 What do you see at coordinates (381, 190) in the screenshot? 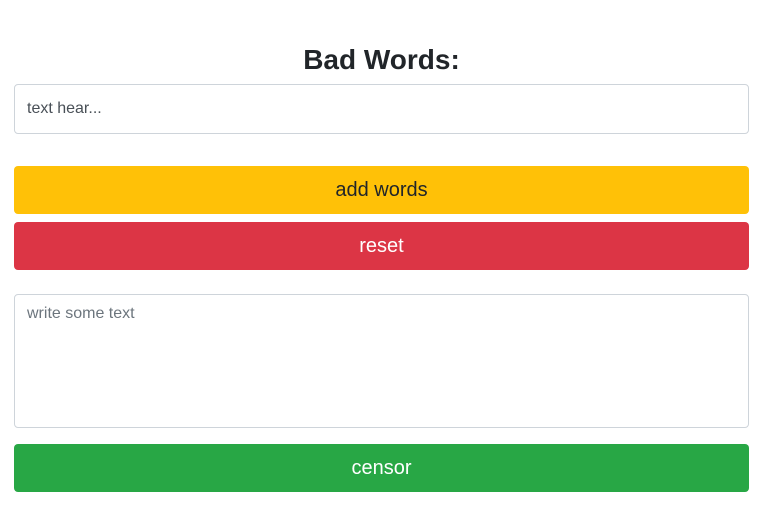
I see `add-words-button: add words` at bounding box center [381, 190].